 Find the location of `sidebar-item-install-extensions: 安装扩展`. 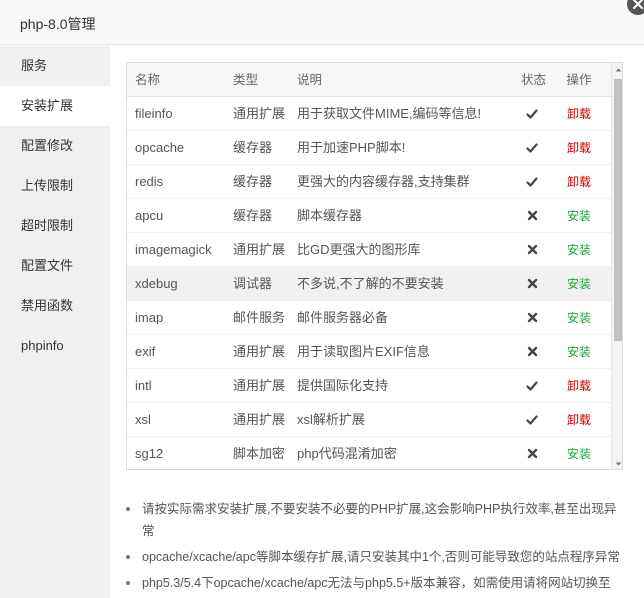

sidebar-item-install-extensions: 安装扩展 is located at coordinates (55, 106).